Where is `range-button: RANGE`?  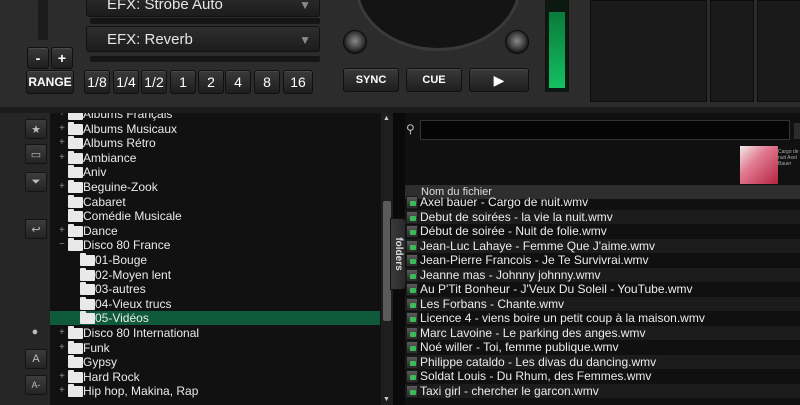 range-button: RANGE is located at coordinates (50, 82).